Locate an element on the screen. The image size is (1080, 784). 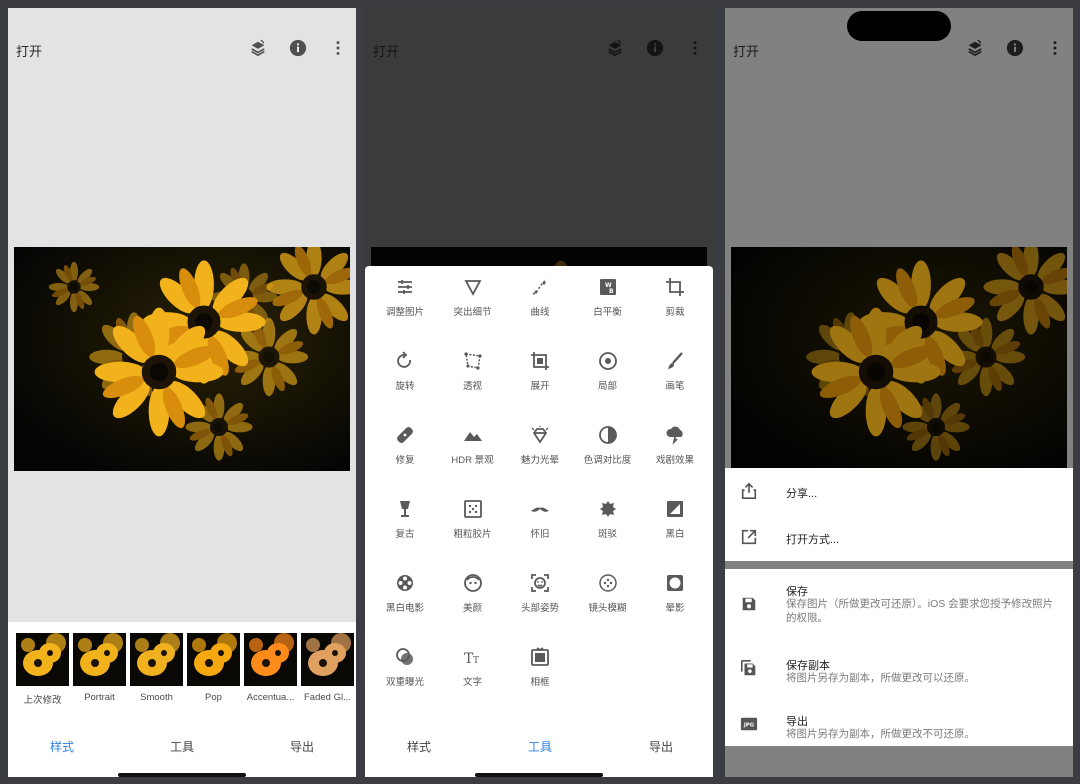
tool-white-balance: W B 白平衡 is located at coordinates (608, 297).